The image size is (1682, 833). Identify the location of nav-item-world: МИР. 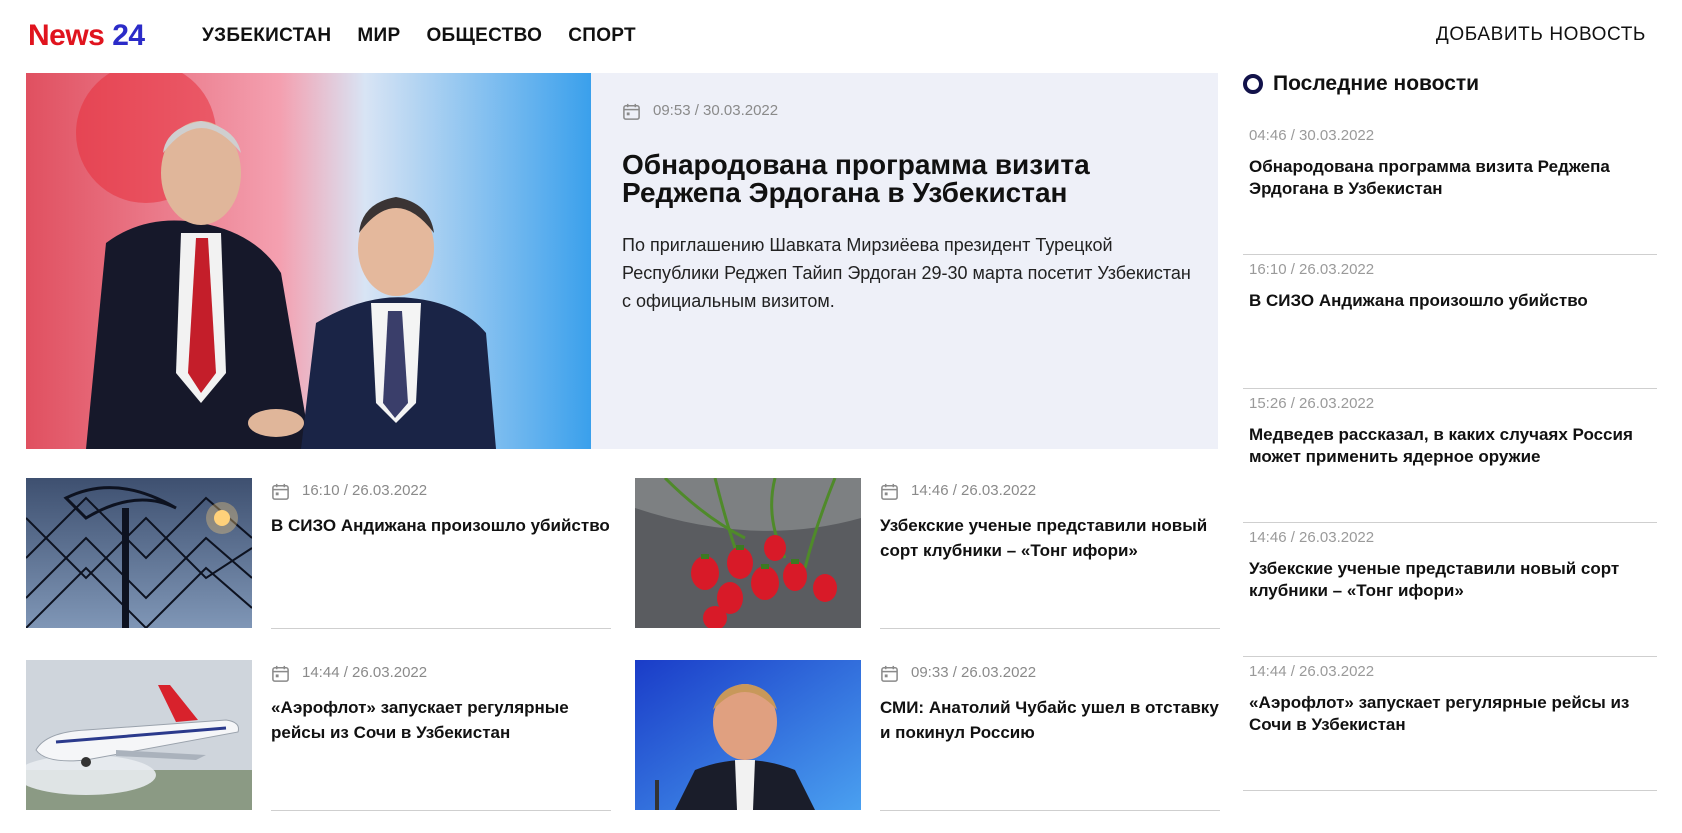
(378, 36).